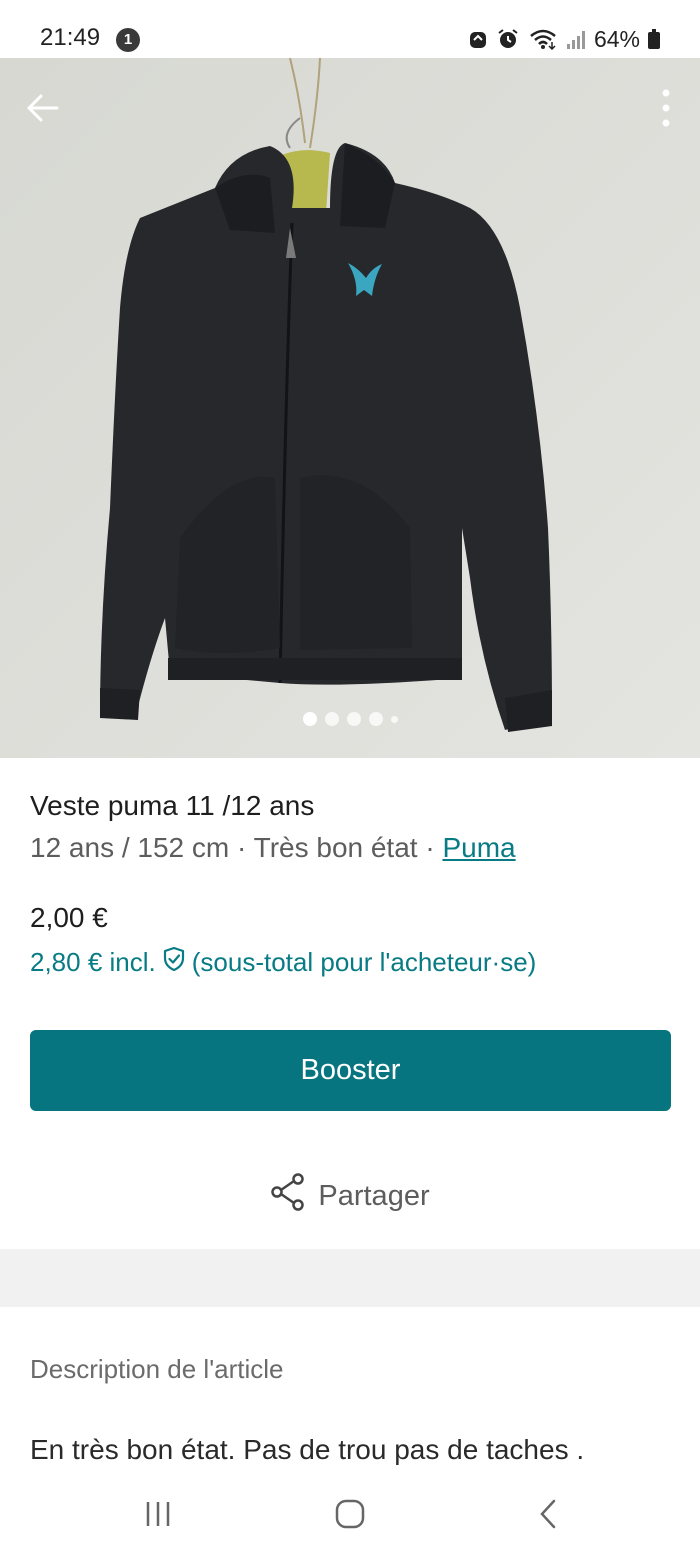 This screenshot has width=700, height=1556. Describe the element at coordinates (130, 847) in the screenshot. I see `item-size: 12 ans / 152 cm` at that location.